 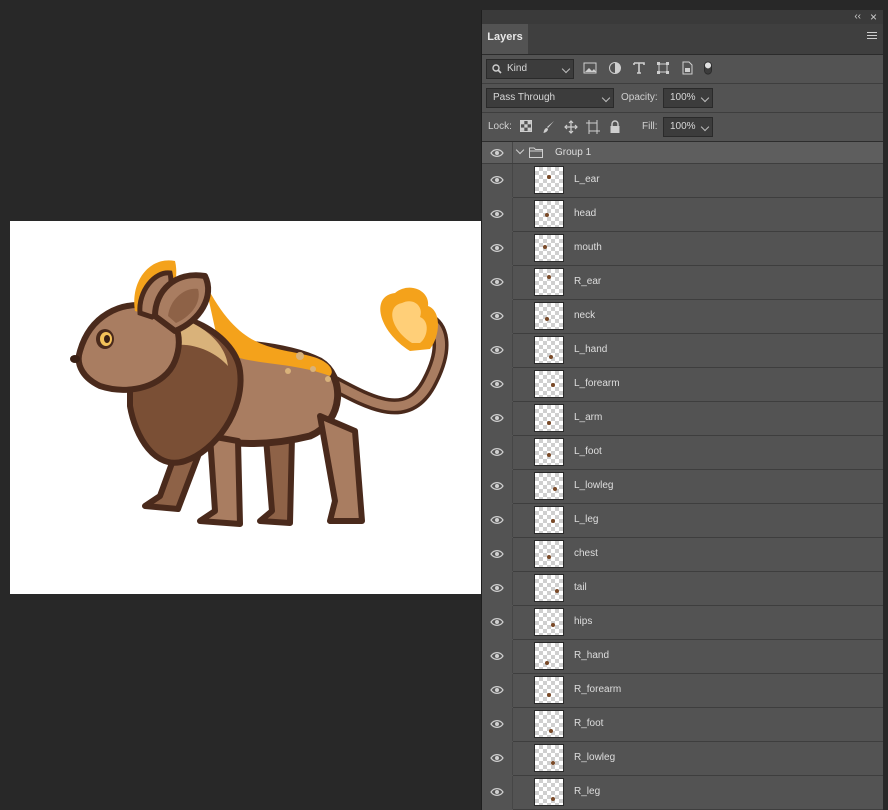 What do you see at coordinates (682, 521) in the screenshot?
I see `layer-row: L_leg` at bounding box center [682, 521].